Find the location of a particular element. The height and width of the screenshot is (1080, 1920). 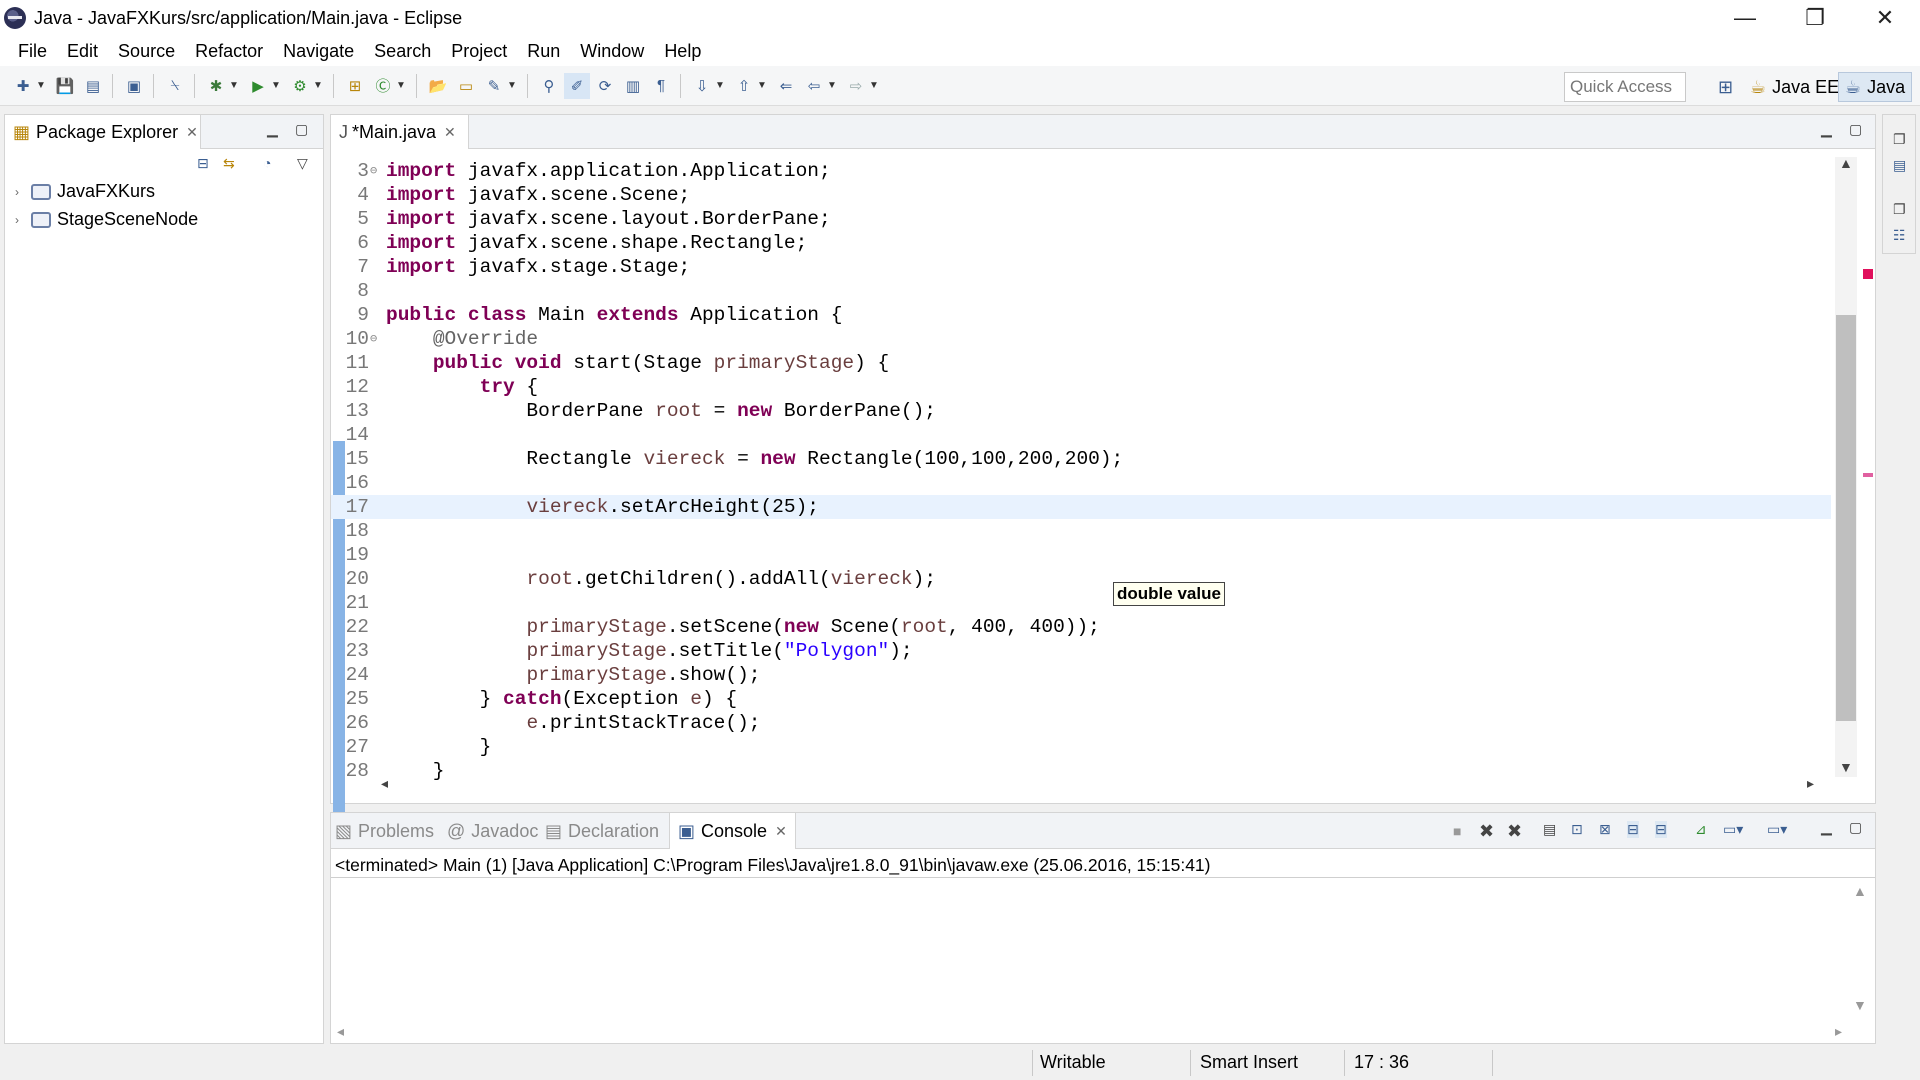

scroll-up-icon: ▲ is located at coordinates (1846, 163).